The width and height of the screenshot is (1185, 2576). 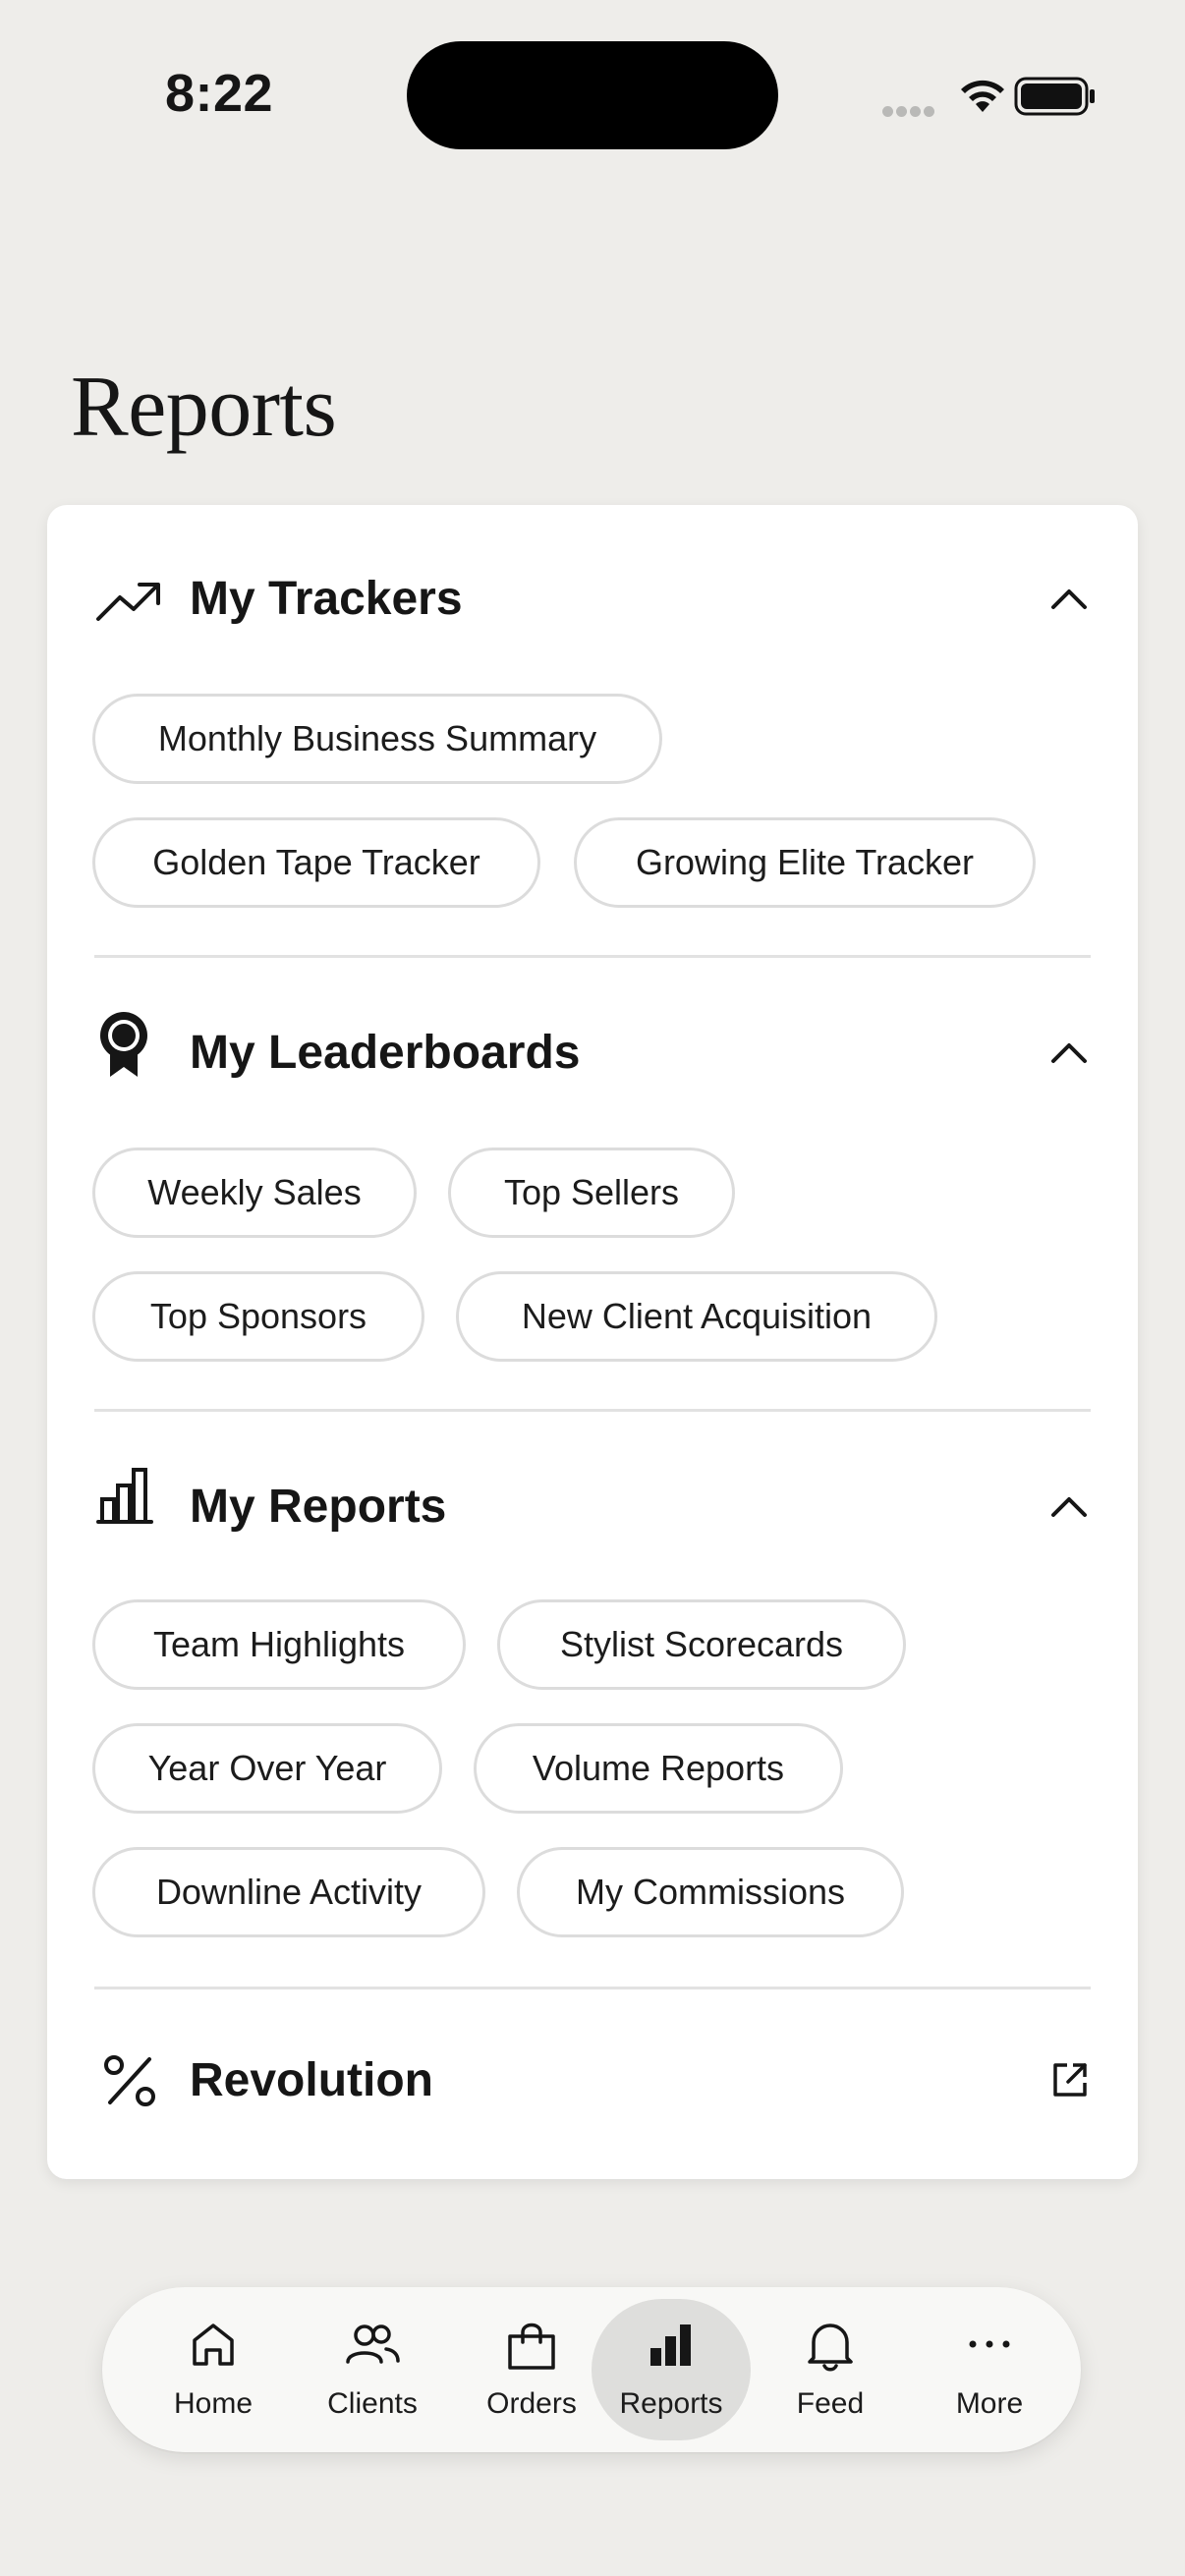 I want to click on chip-my-commissions: My Commissions, so click(x=711, y=1892).